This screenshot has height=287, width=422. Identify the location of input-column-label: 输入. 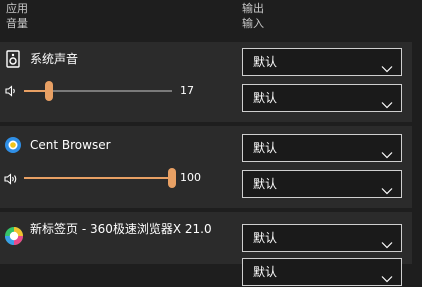
(253, 23).